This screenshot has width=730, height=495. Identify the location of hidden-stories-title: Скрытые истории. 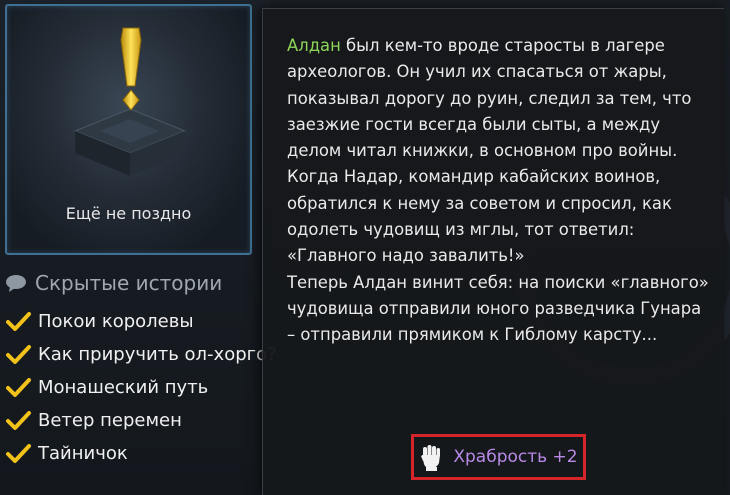
(129, 283).